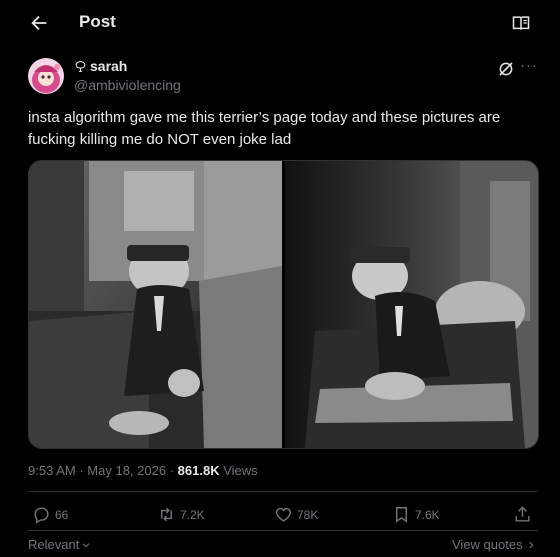  I want to click on grok-glyph-icon, so click(80, 66).